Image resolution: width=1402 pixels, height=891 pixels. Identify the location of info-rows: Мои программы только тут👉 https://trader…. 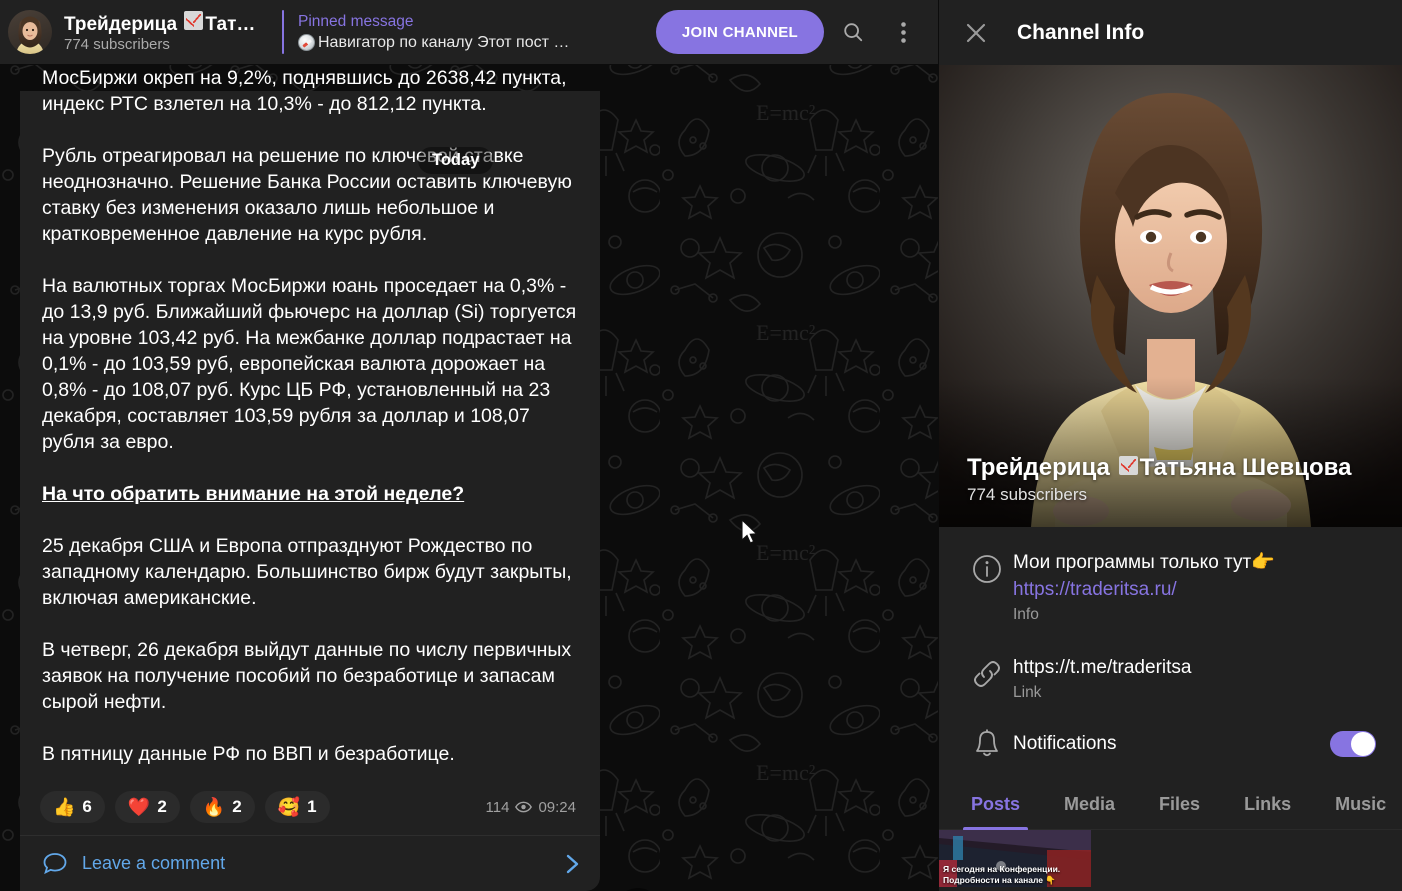
(1170, 648).